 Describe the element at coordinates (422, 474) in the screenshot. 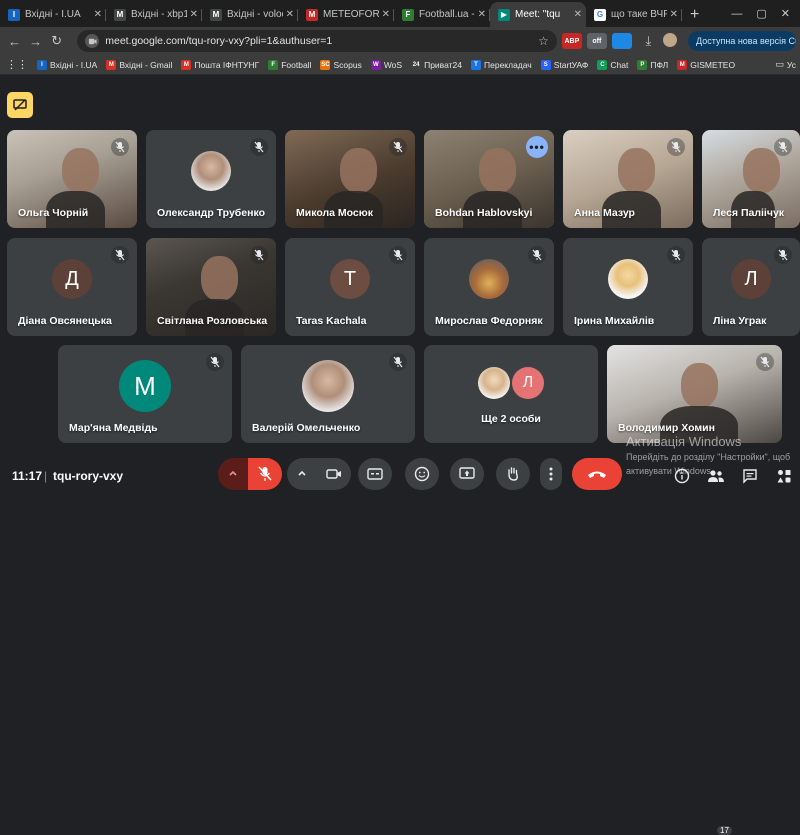

I see `reactions-button` at that location.